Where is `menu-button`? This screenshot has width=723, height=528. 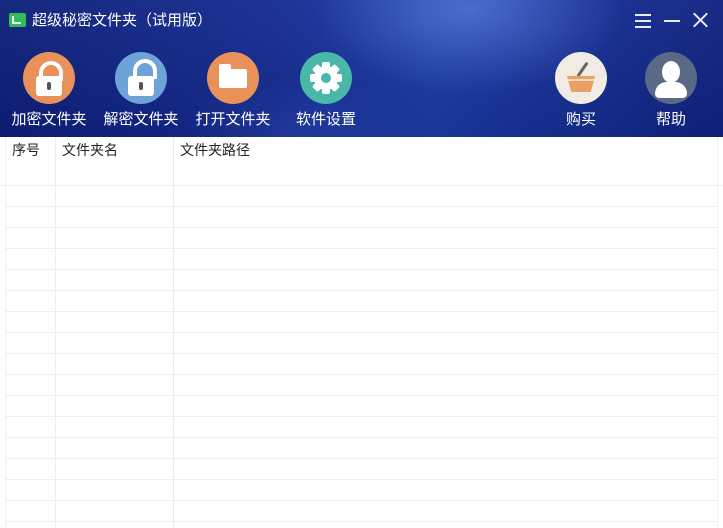
menu-button is located at coordinates (643, 20).